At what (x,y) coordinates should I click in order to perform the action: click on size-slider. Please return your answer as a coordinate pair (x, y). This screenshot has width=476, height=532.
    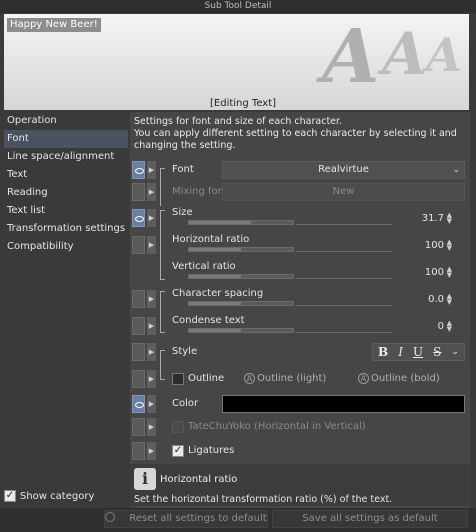
    Looking at the image, I should click on (241, 222).